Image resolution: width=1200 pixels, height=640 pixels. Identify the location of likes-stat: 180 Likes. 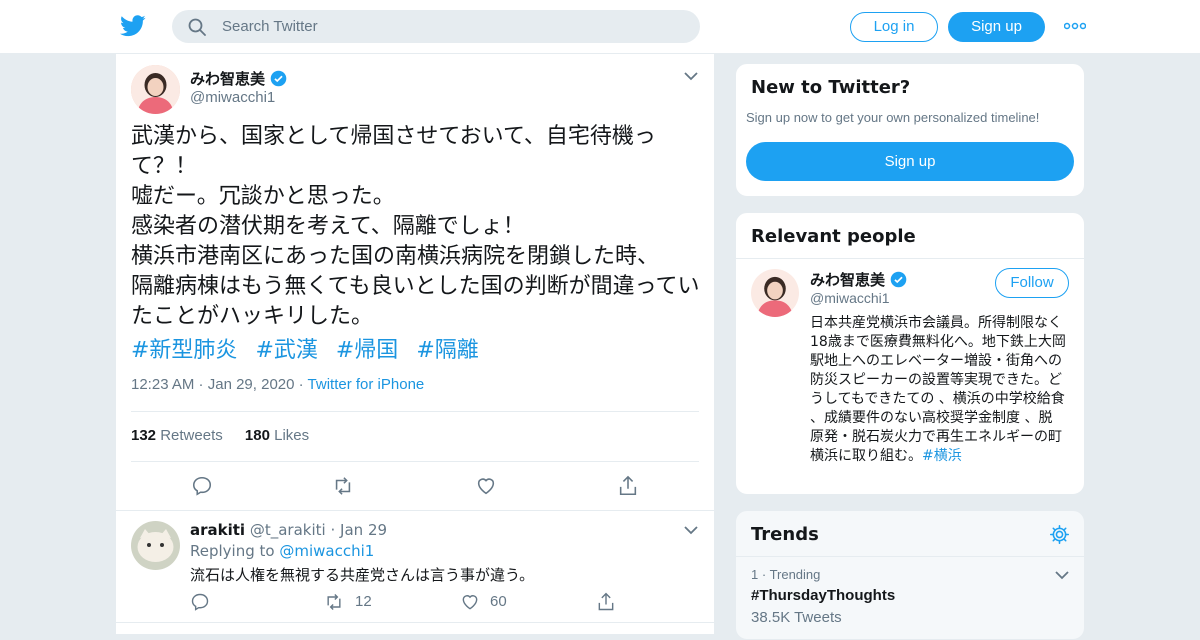
(277, 435).